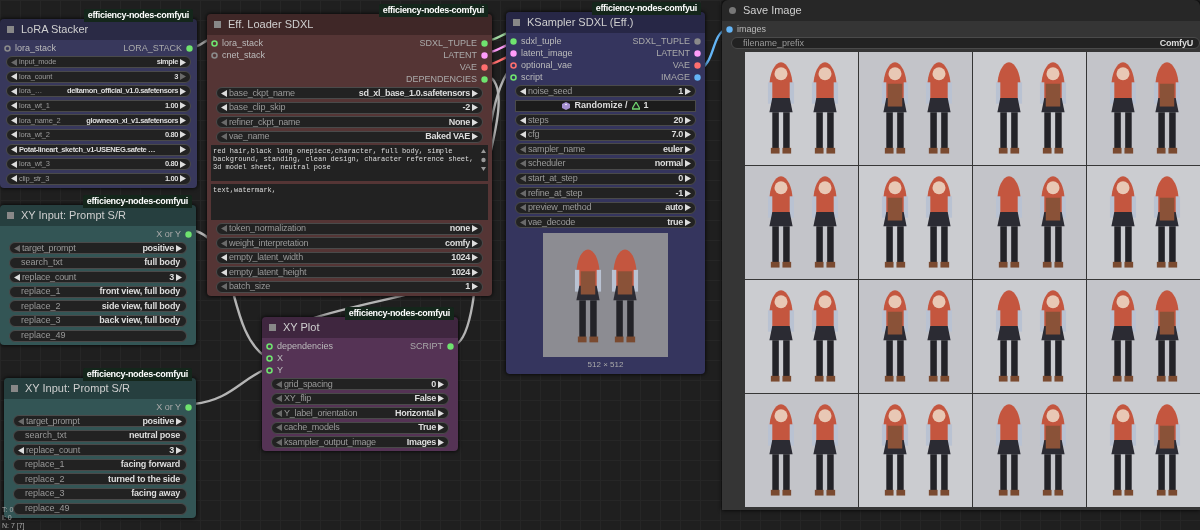 Image resolution: width=1200 pixels, height=530 pixels. Describe the element at coordinates (605, 120) in the screenshot. I see `widget-row: steps 20` at that location.